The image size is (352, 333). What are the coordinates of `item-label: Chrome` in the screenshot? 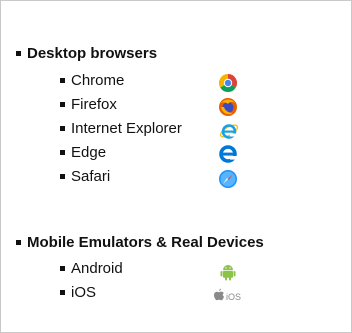 It's located at (98, 80).